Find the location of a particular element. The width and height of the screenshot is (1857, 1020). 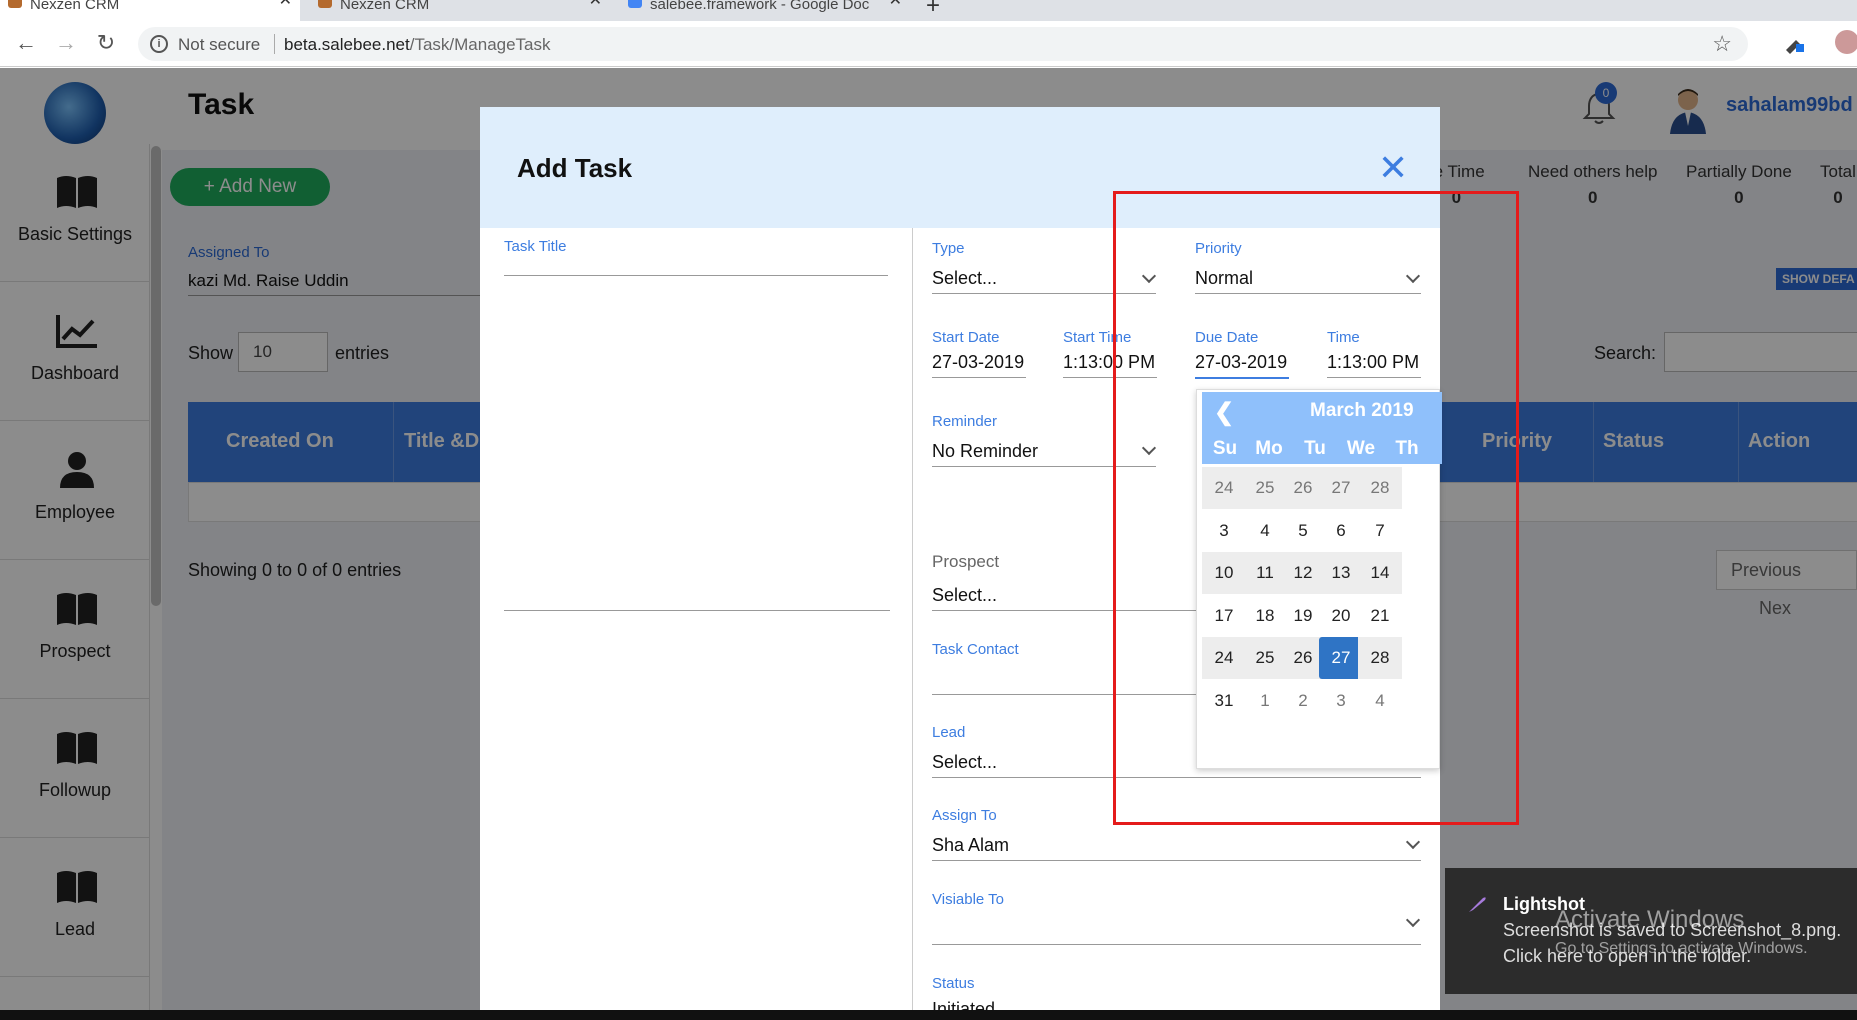

start-date-label: Start Date is located at coordinates (966, 337).